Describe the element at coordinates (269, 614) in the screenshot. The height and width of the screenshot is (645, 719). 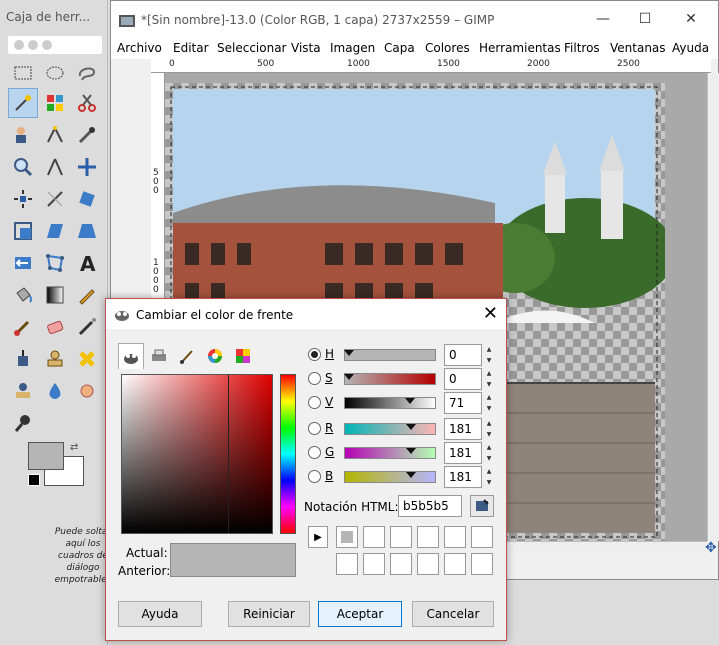
I see `reset-button: Reiniciar` at that location.